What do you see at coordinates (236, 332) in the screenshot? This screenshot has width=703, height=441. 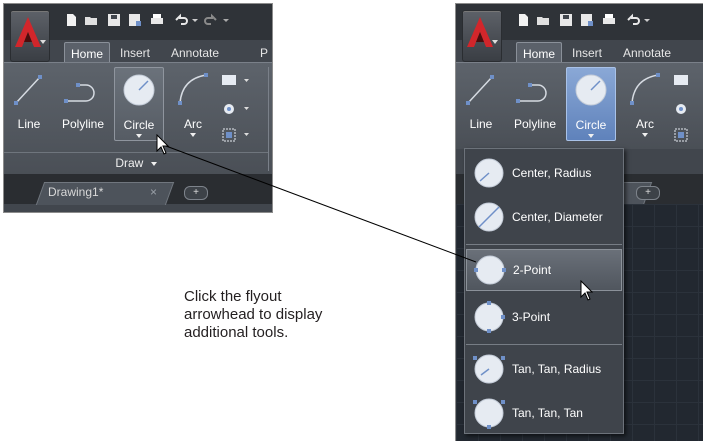 I see `caption-line: additional tools.` at bounding box center [236, 332].